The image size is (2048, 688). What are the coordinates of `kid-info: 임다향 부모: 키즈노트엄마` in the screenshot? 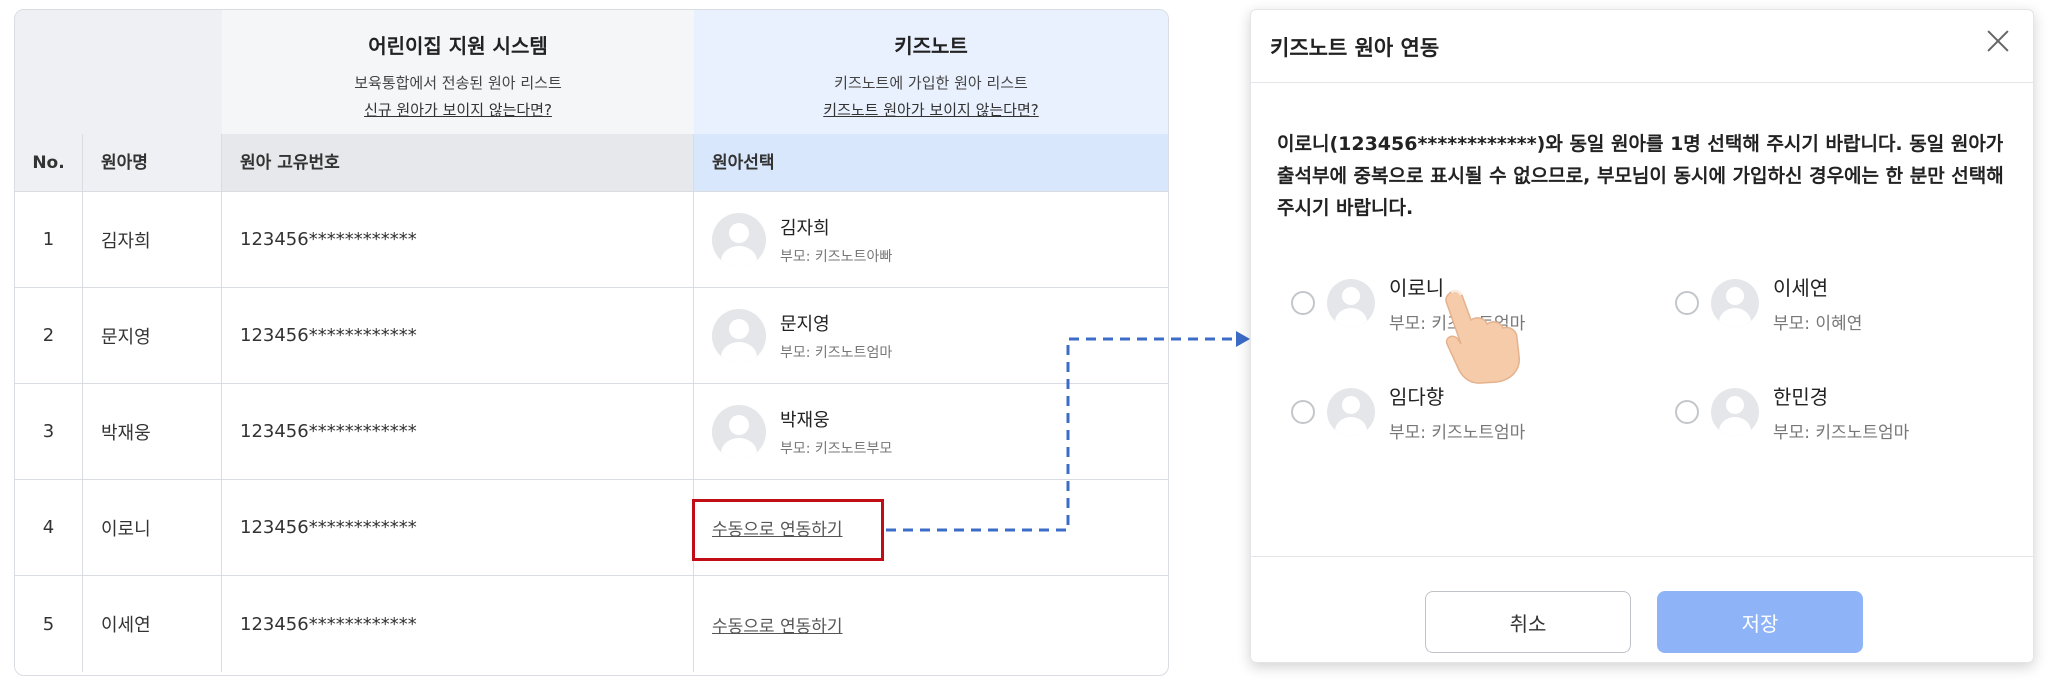 It's located at (1457, 412).